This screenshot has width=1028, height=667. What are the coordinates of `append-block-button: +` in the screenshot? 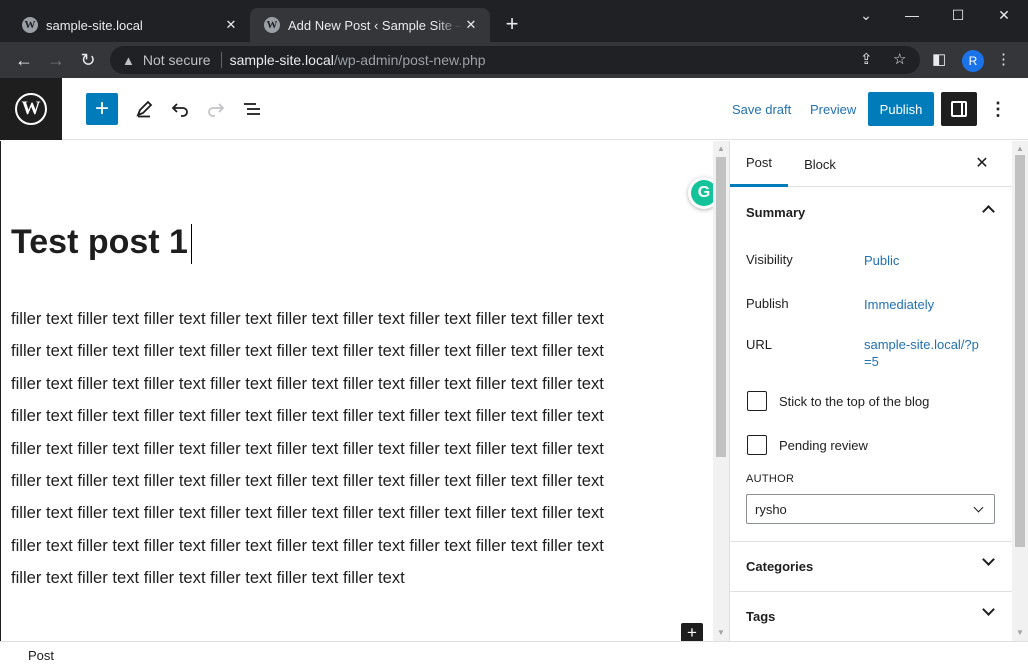 It's located at (692, 633).